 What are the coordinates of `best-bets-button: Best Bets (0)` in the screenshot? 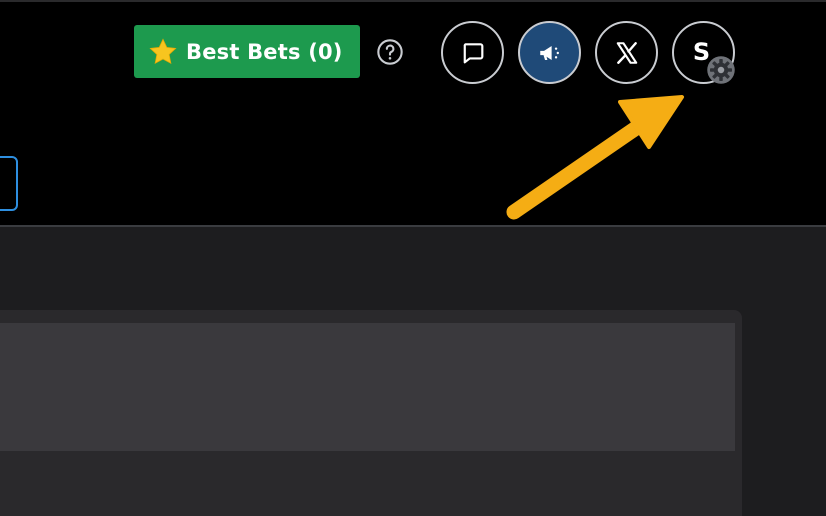 It's located at (247, 51).